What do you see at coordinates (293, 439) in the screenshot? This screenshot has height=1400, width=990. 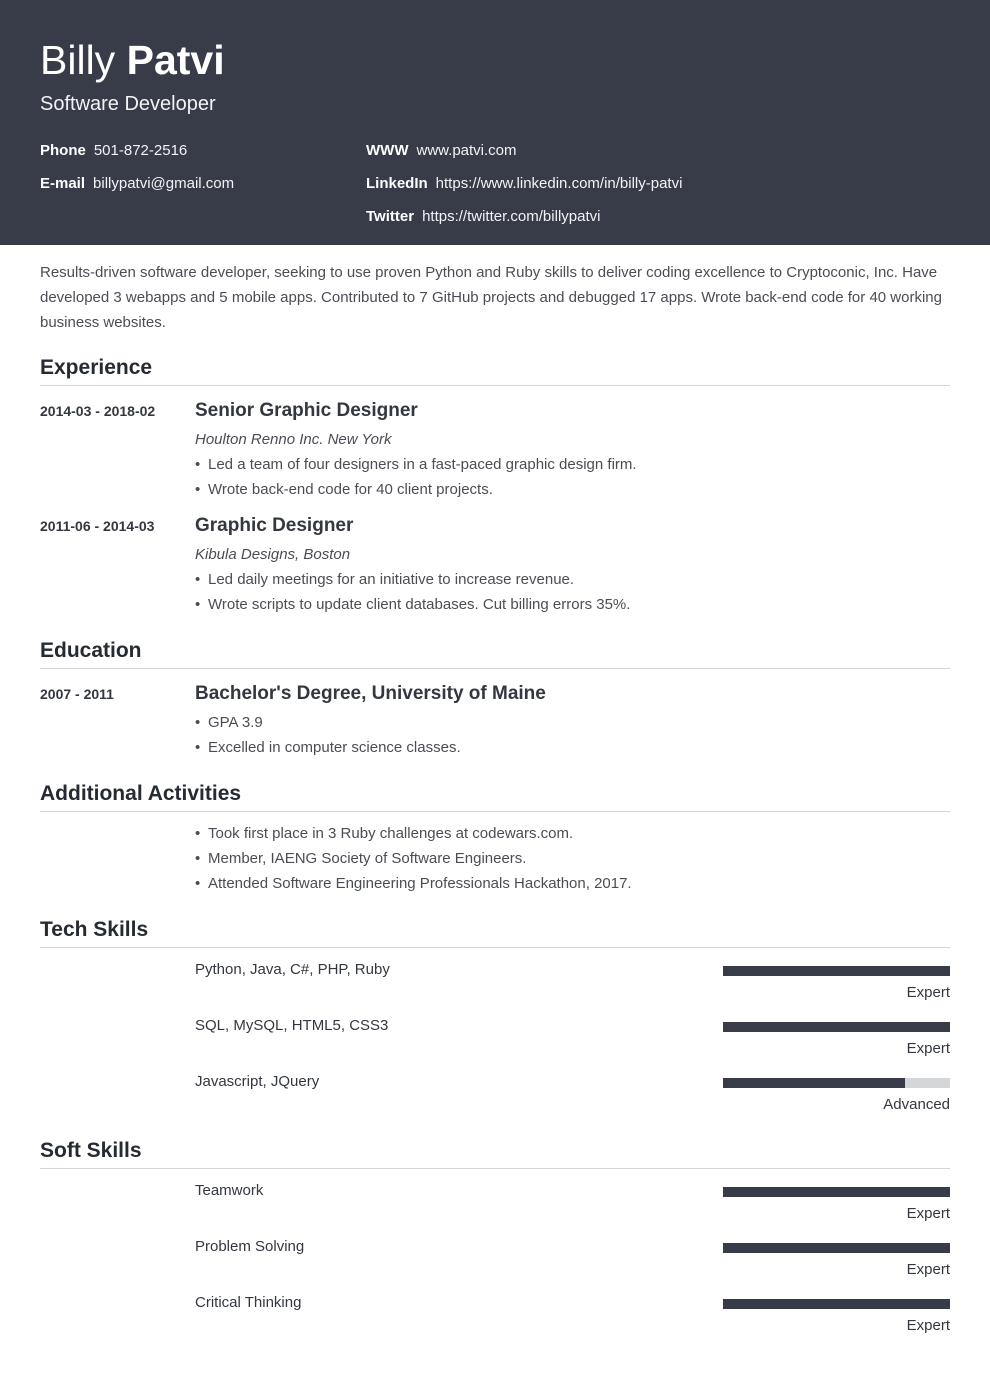 I see `experience-company: Houlton Renno Inc. New York` at bounding box center [293, 439].